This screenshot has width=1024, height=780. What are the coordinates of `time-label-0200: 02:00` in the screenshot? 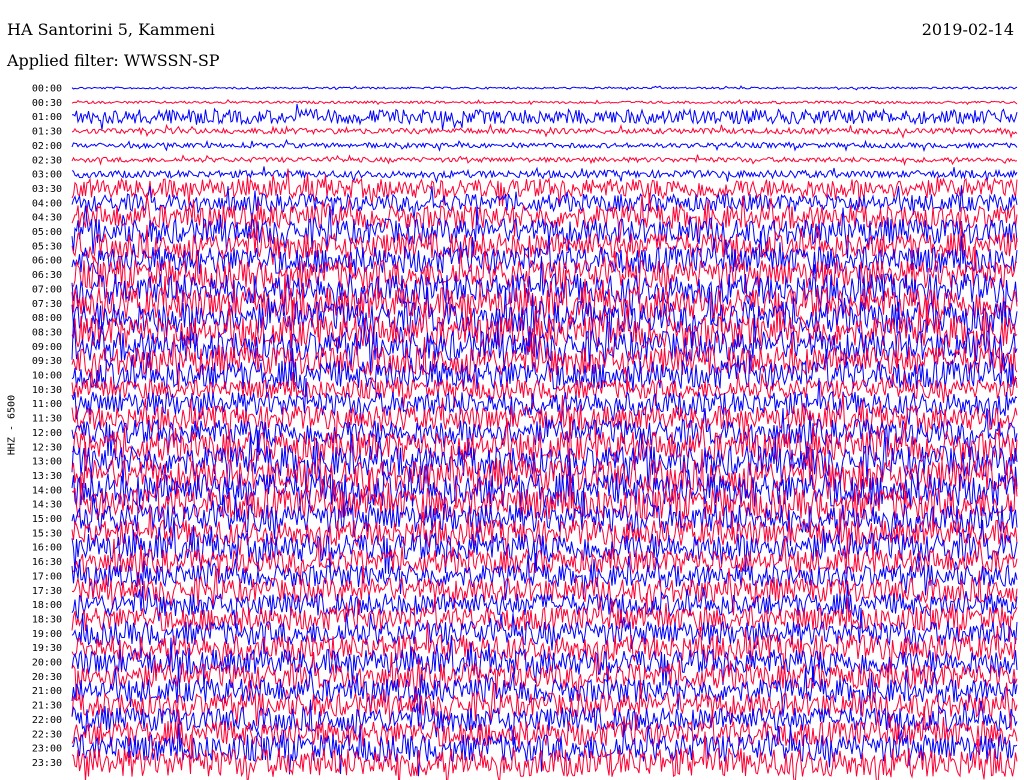 It's located at (47, 146).